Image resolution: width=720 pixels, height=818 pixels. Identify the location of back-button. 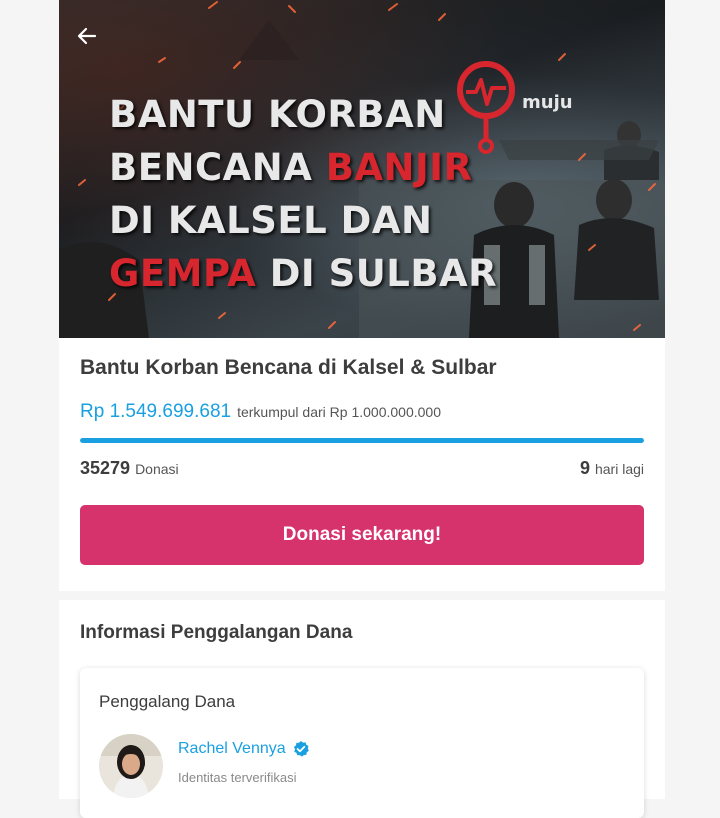
(87, 36).